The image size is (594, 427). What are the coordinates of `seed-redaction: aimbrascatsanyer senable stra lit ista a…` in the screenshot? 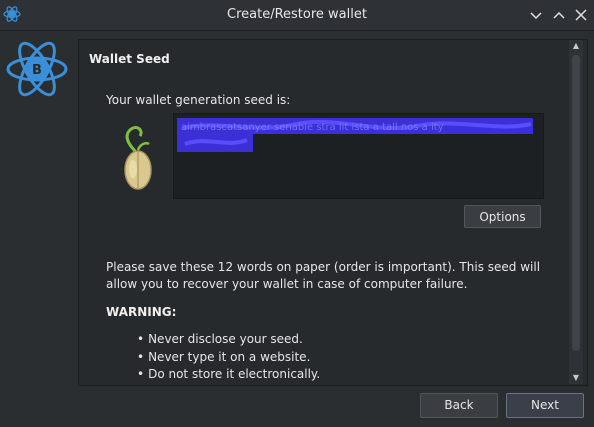 It's located at (355, 135).